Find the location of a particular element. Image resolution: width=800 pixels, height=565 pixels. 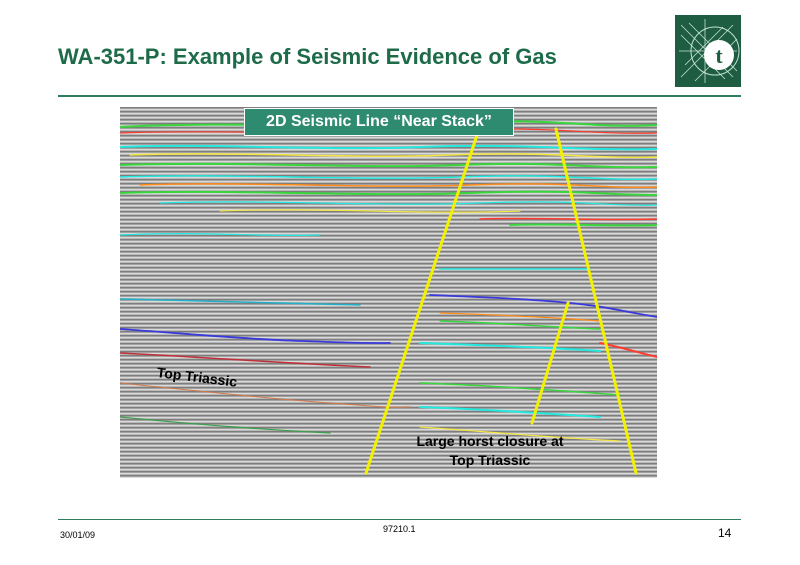

page-number: 14 is located at coordinates (725, 533).